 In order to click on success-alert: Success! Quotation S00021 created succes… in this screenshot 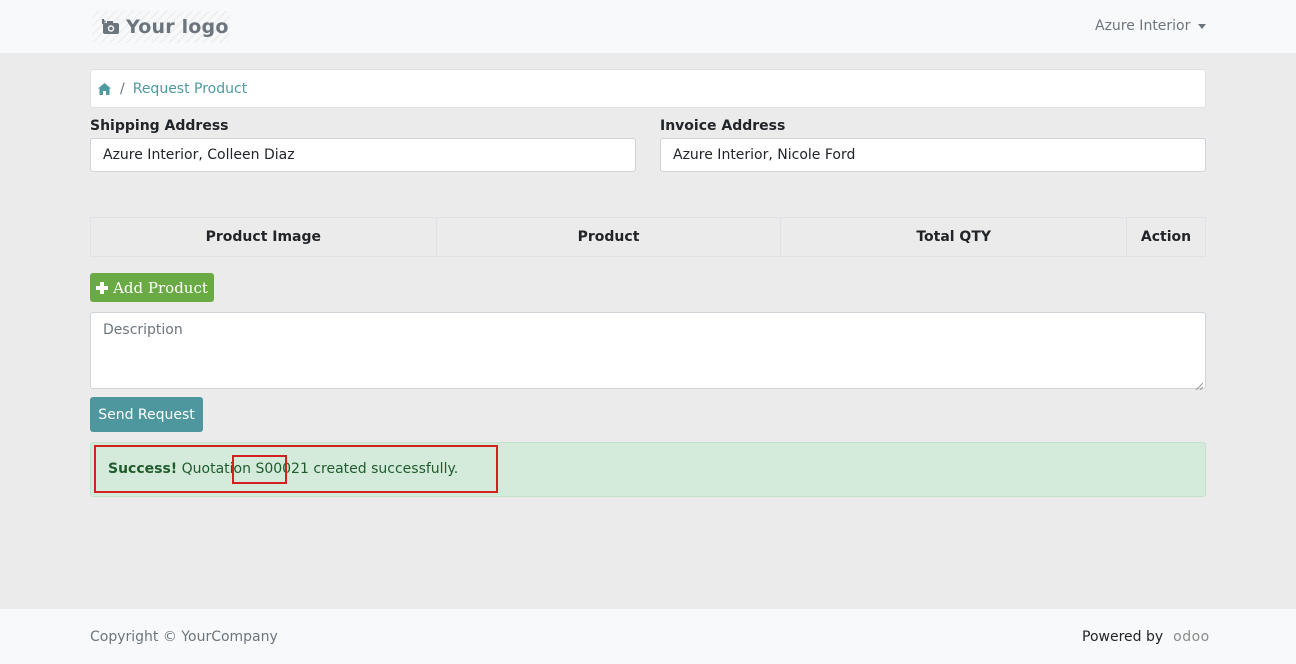, I will do `click(648, 469)`.